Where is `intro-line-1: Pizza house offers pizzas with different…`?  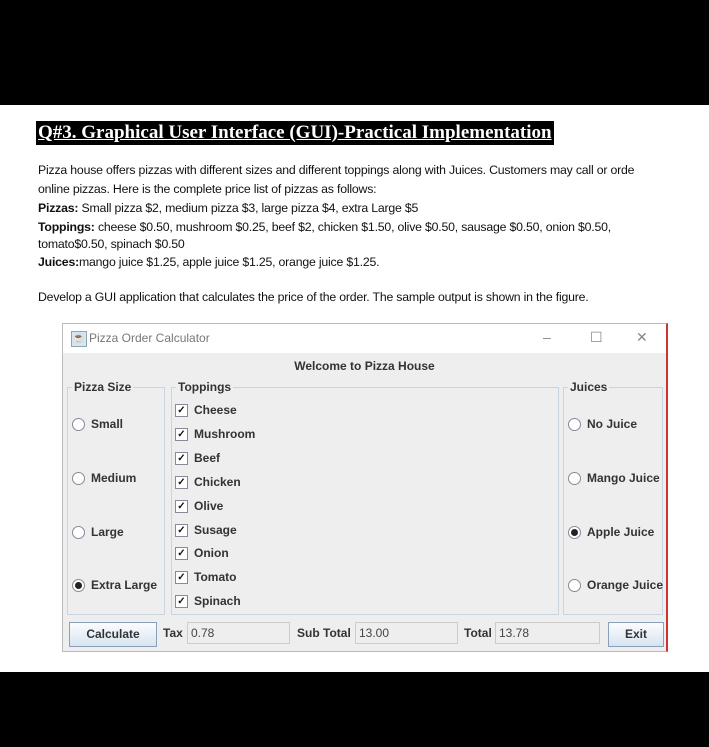 intro-line-1: Pizza house offers pizzas with different… is located at coordinates (336, 170).